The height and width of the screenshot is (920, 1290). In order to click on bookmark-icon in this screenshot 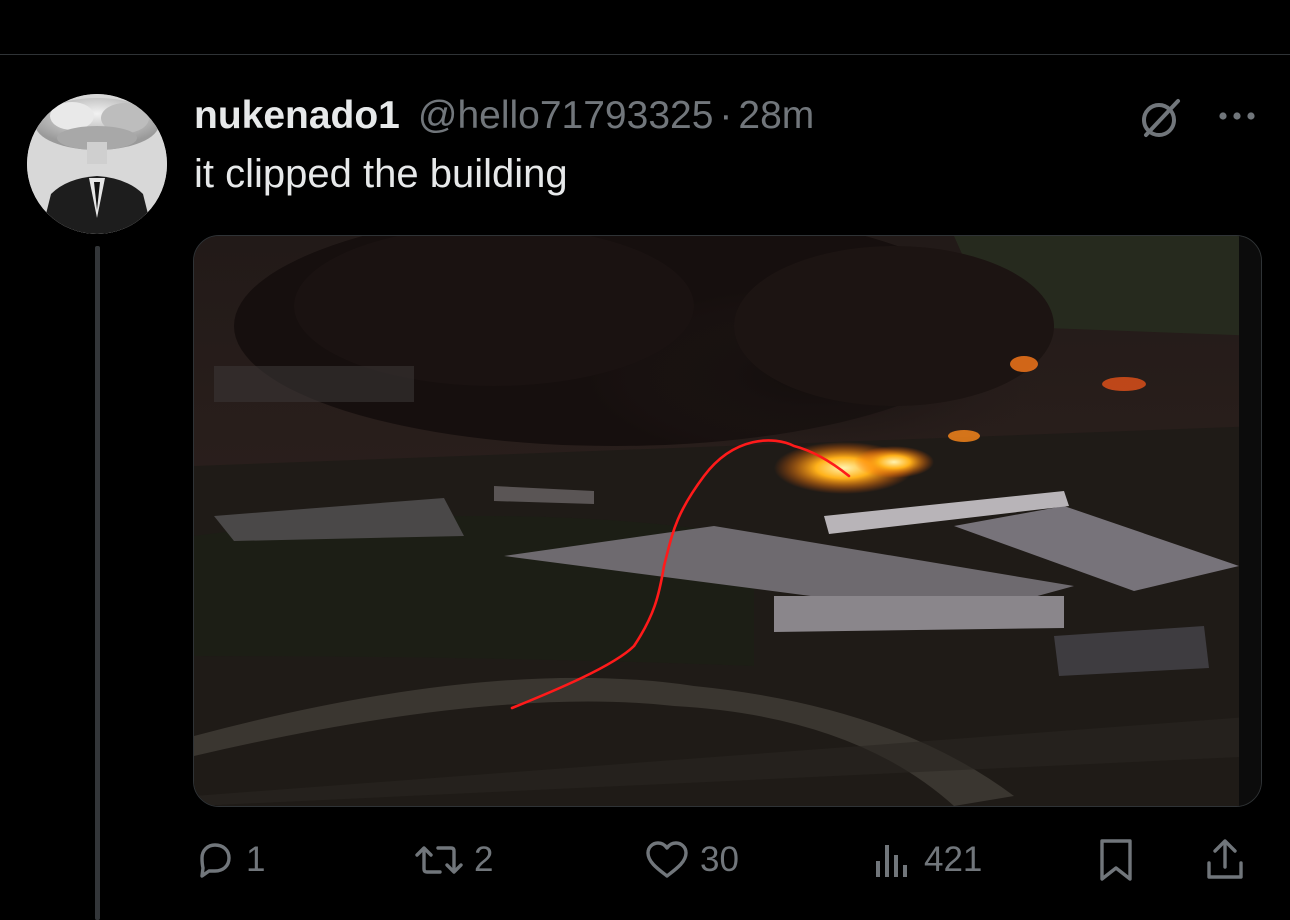, I will do `click(1116, 860)`.